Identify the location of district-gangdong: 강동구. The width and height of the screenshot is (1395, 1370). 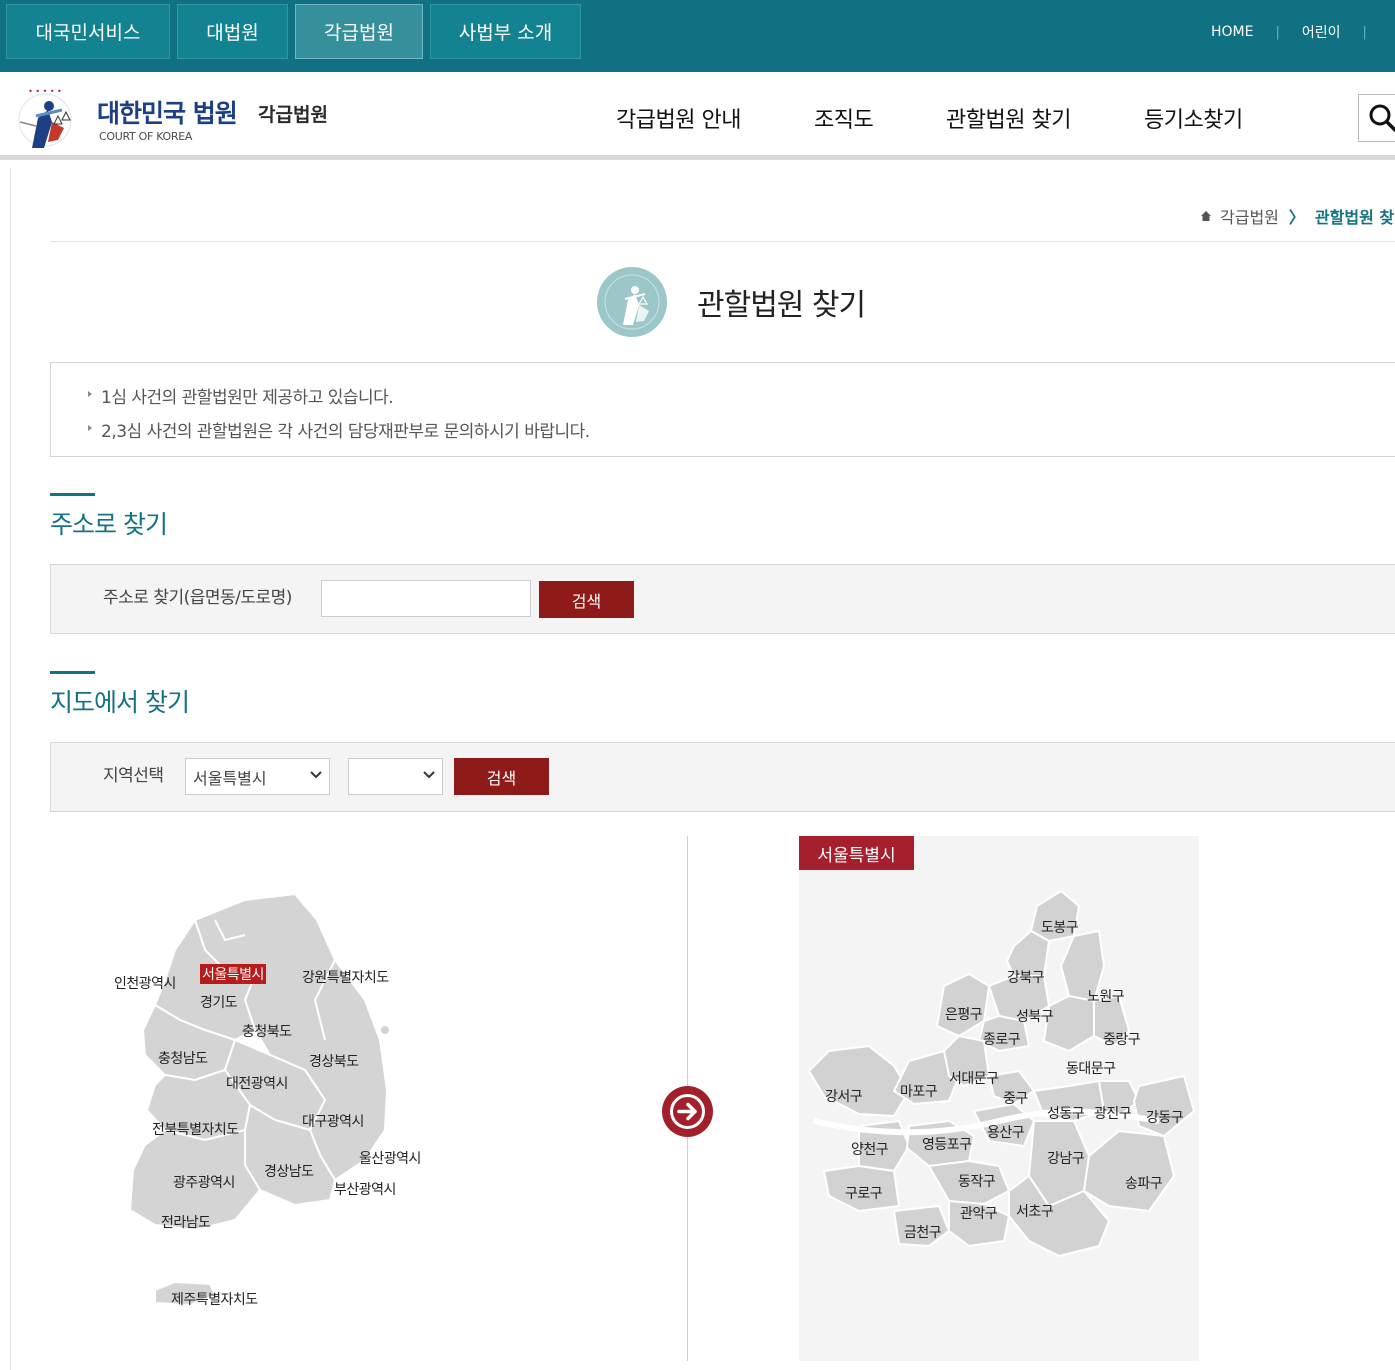
(1165, 1117).